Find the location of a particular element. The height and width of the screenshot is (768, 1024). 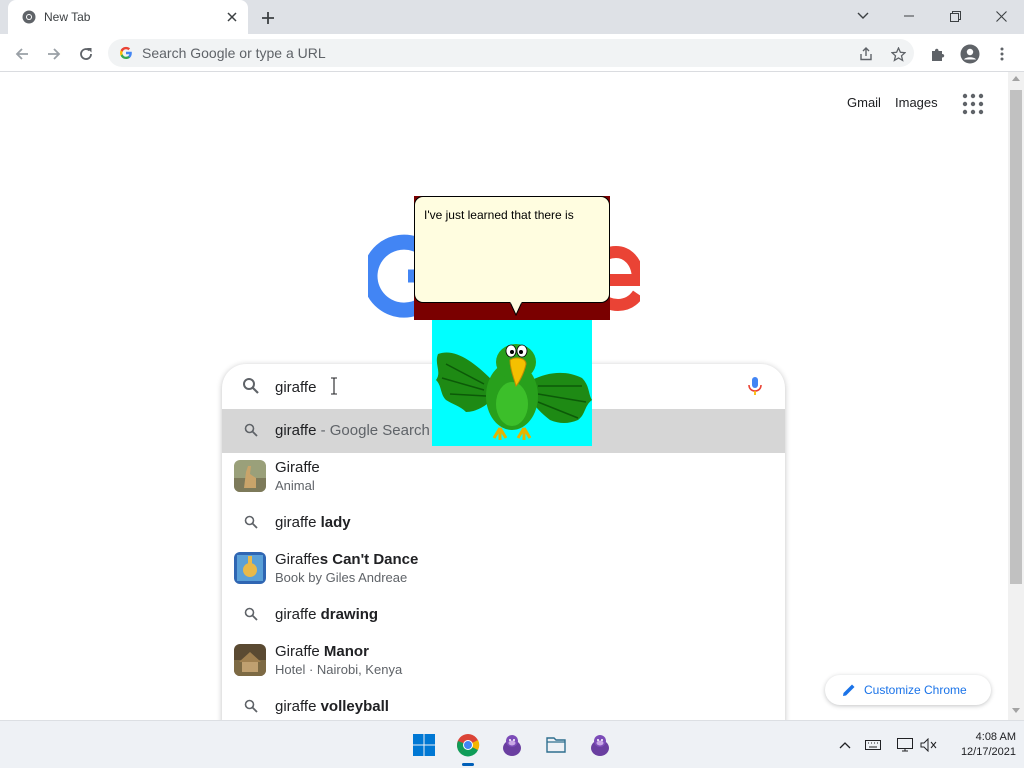

arrow-left-icon is located at coordinates (21, 54).